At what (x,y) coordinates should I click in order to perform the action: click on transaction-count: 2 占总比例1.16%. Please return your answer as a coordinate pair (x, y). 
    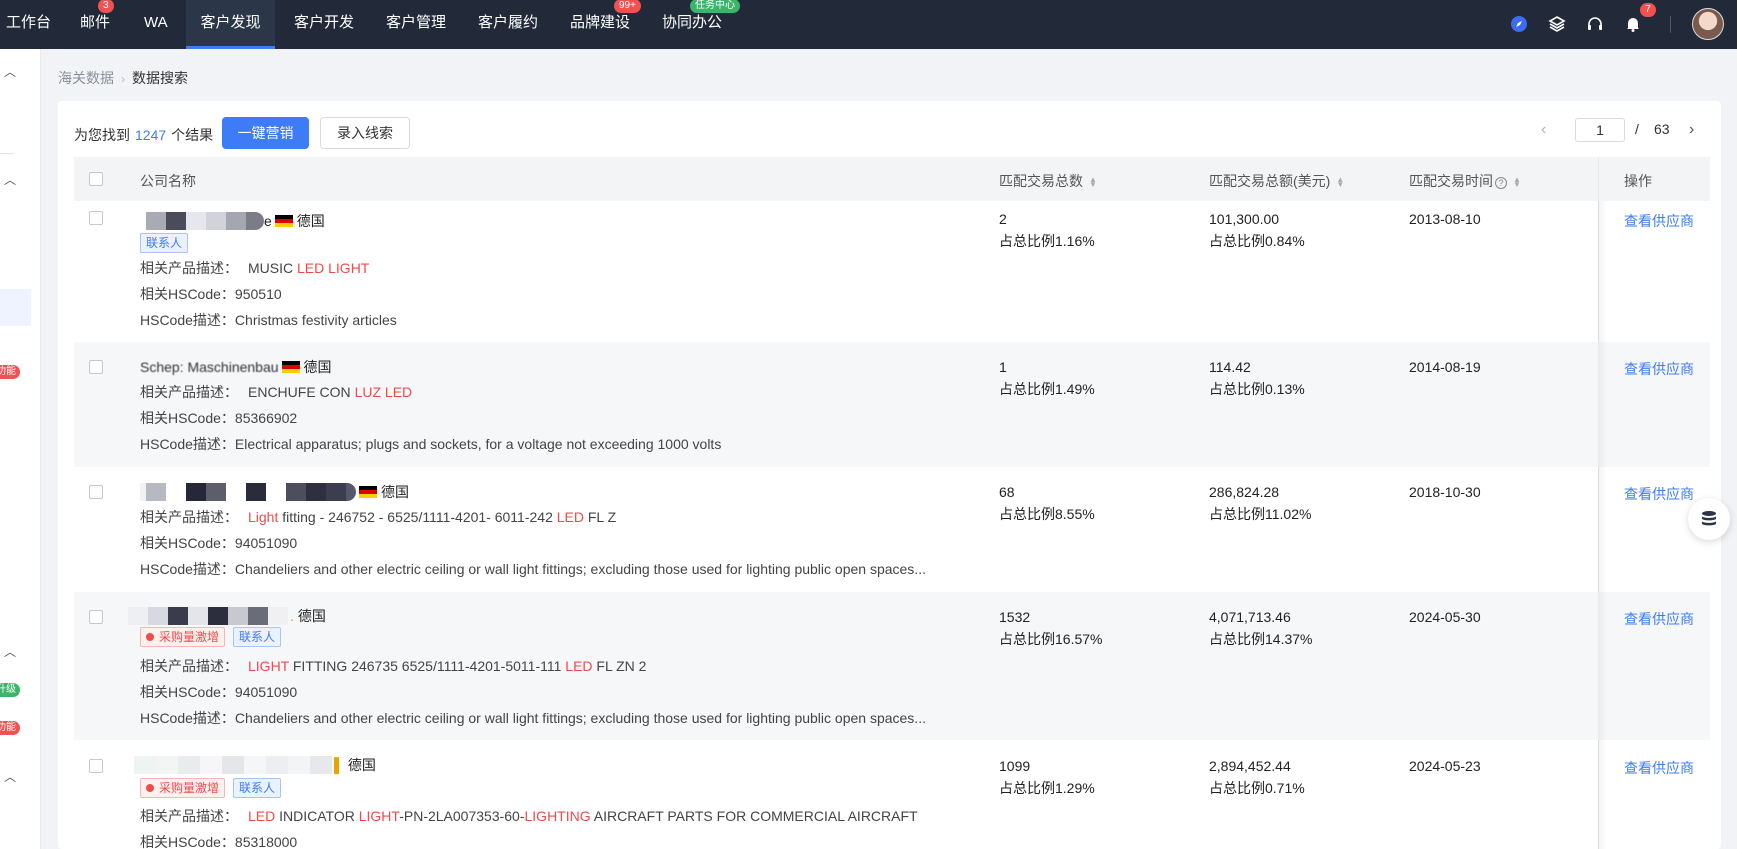
    Looking at the image, I should click on (1047, 230).